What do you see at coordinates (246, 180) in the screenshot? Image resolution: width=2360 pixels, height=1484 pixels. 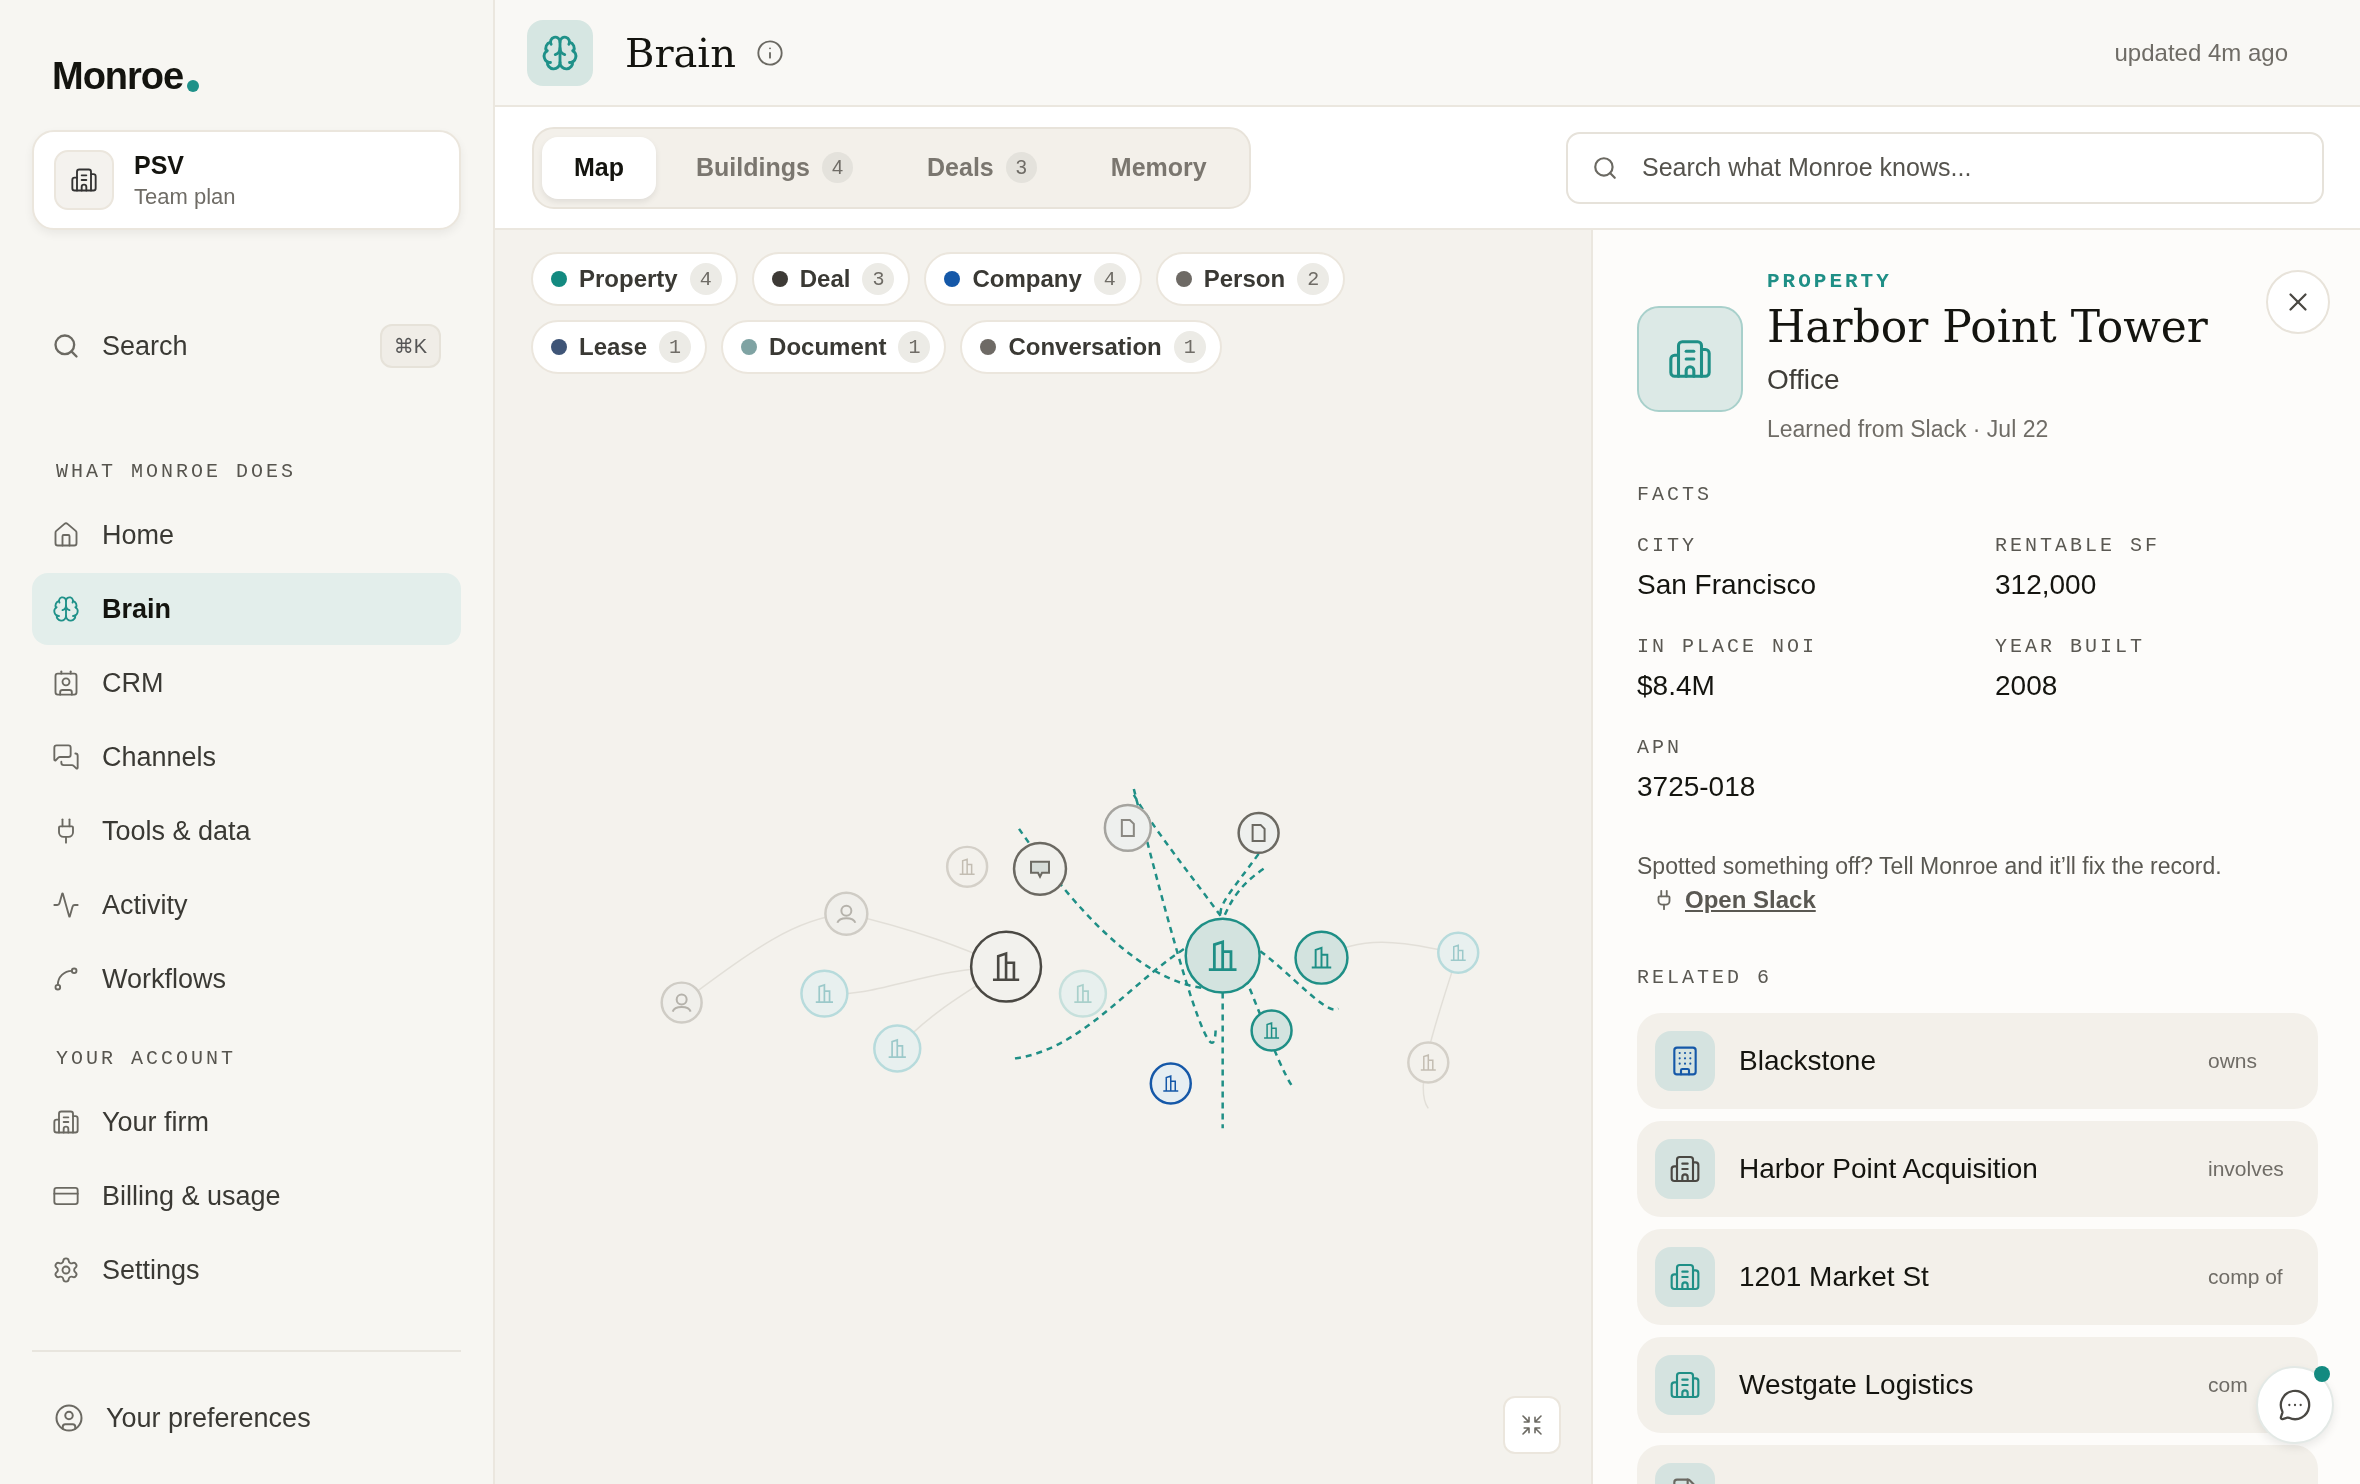 I see `workspace-switcher: PSV Team plan` at bounding box center [246, 180].